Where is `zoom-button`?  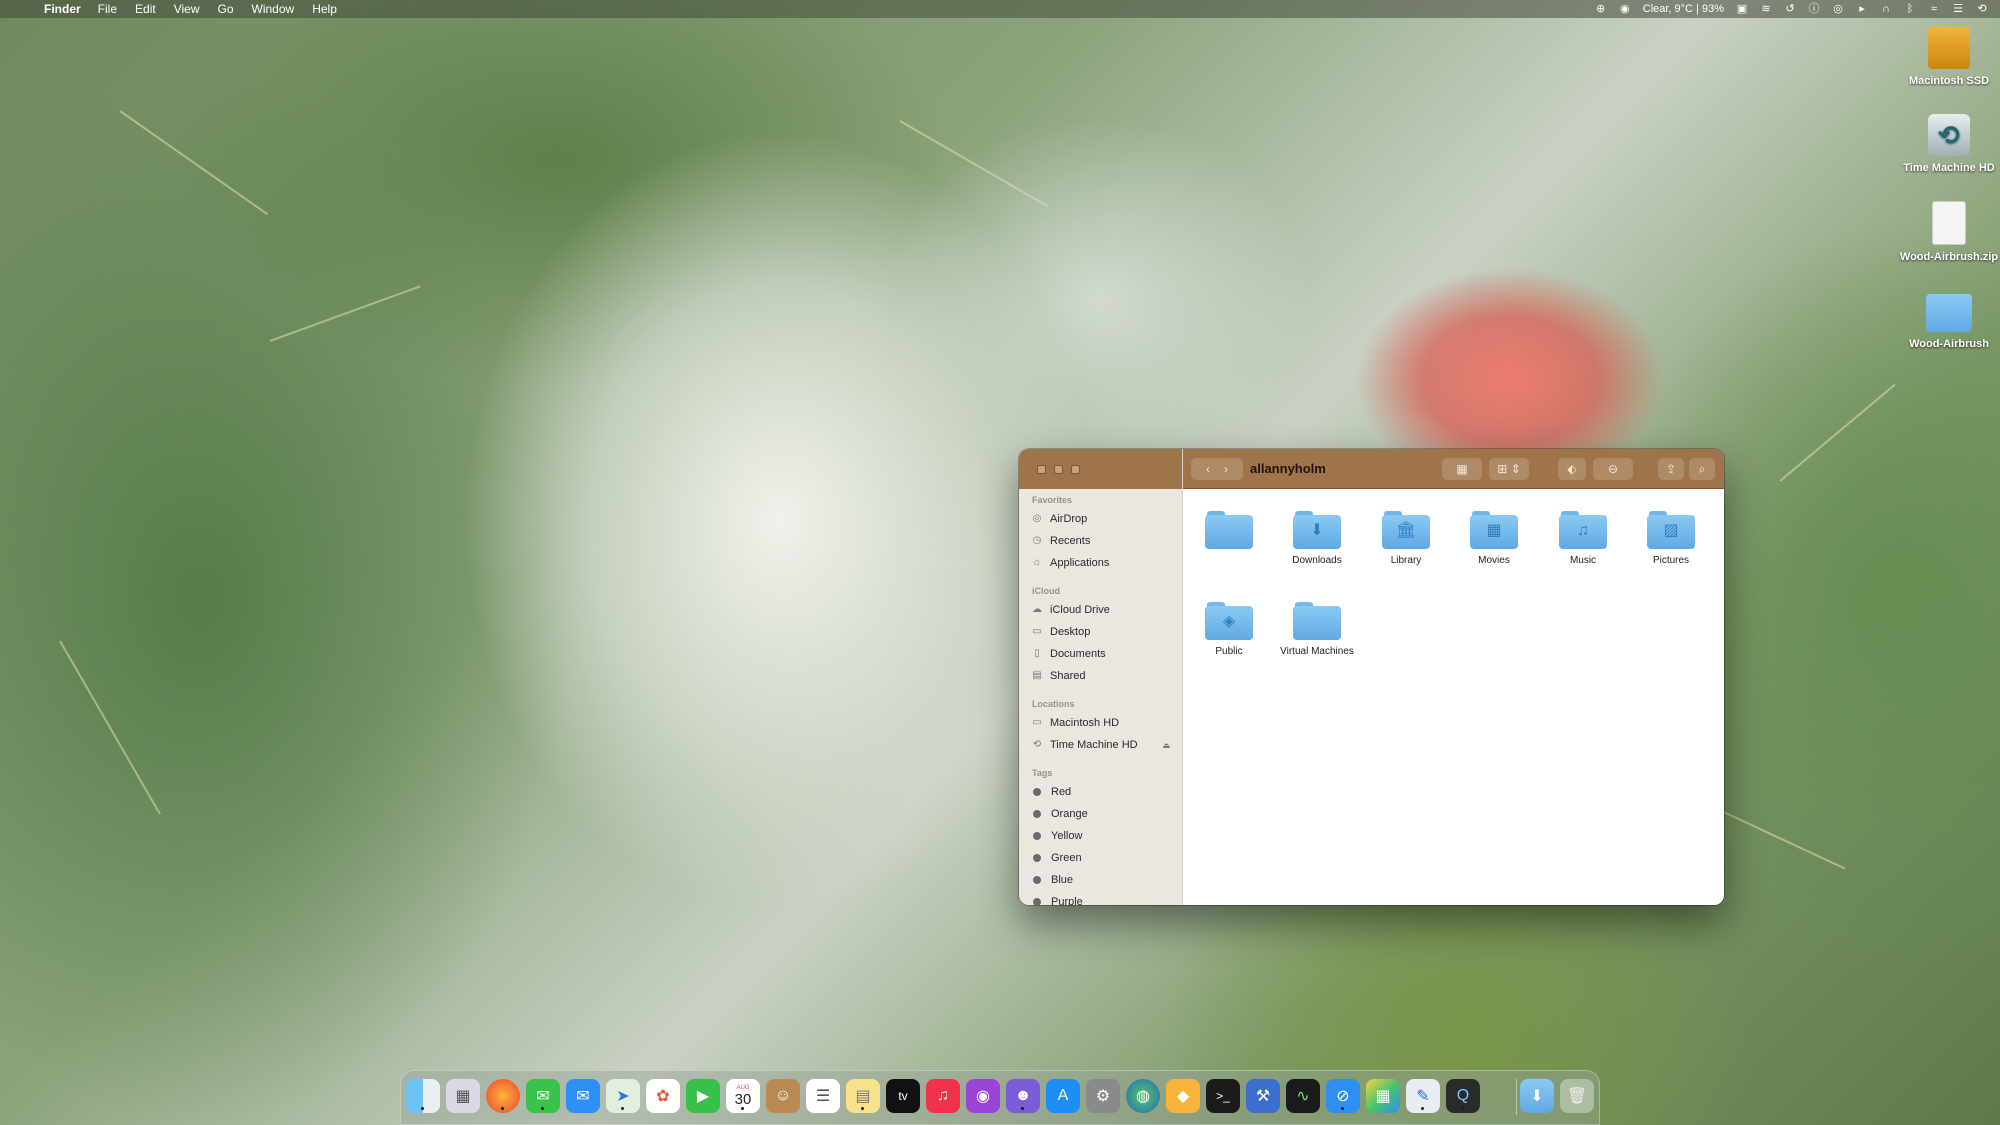
zoom-button is located at coordinates (1075, 469).